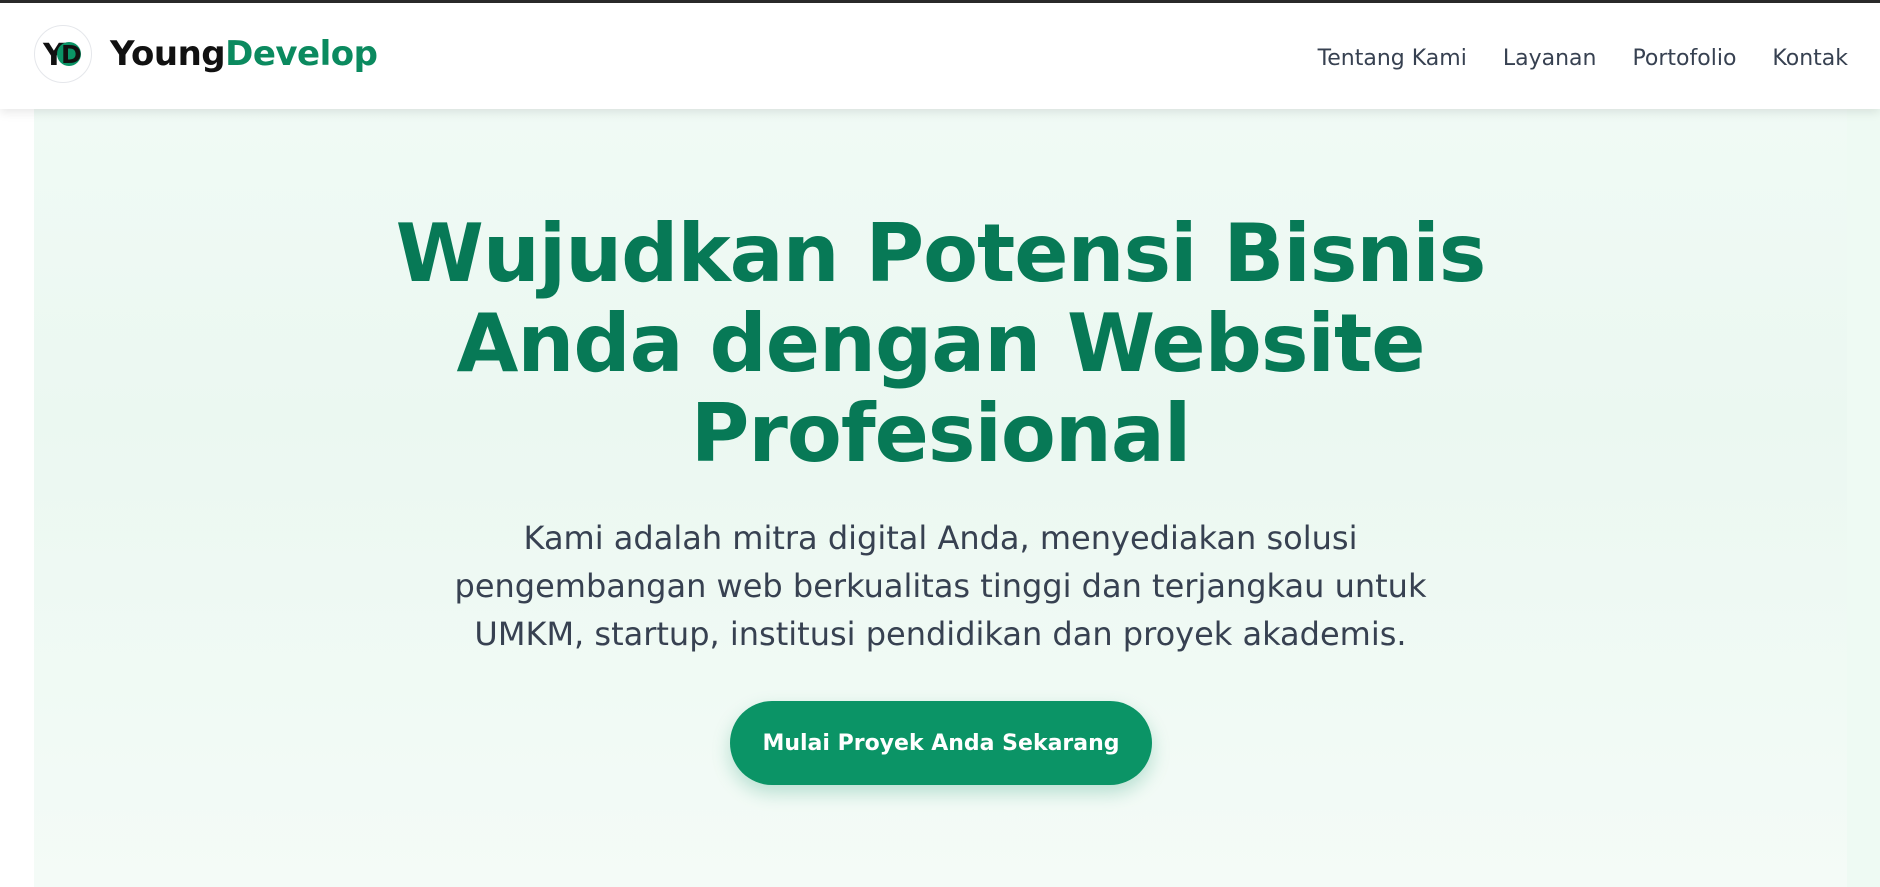  I want to click on brand-name: YoungDevelop, so click(244, 54).